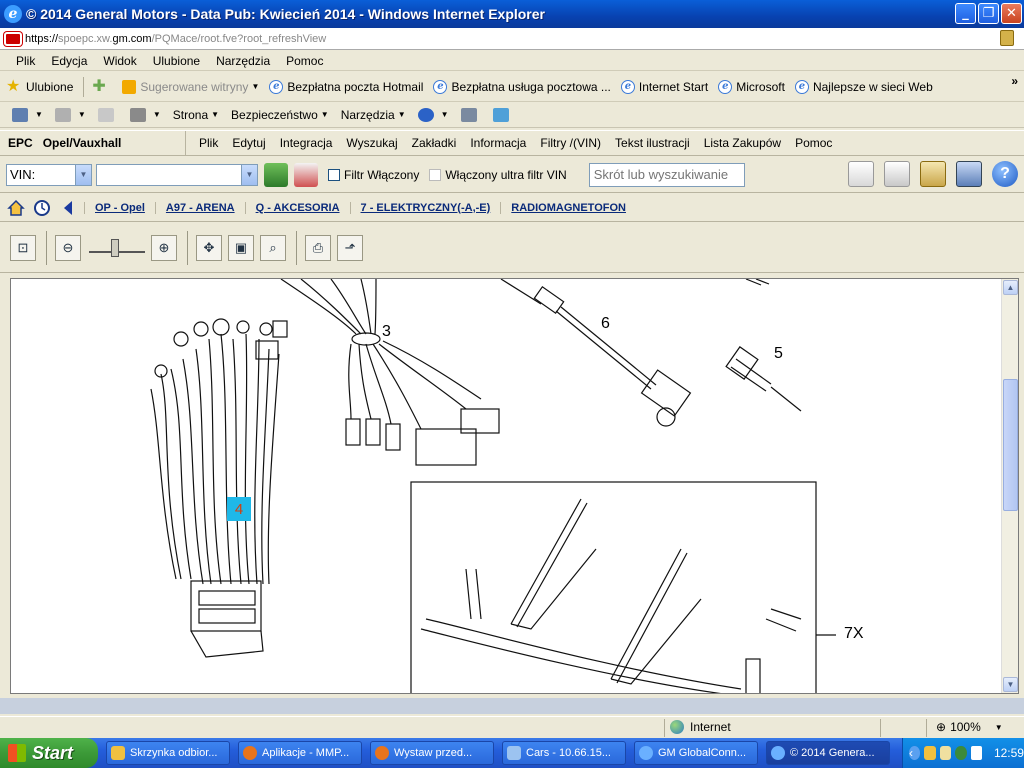  Describe the element at coordinates (70, 114) in the screenshot. I see `feeds-button: ▼` at that location.